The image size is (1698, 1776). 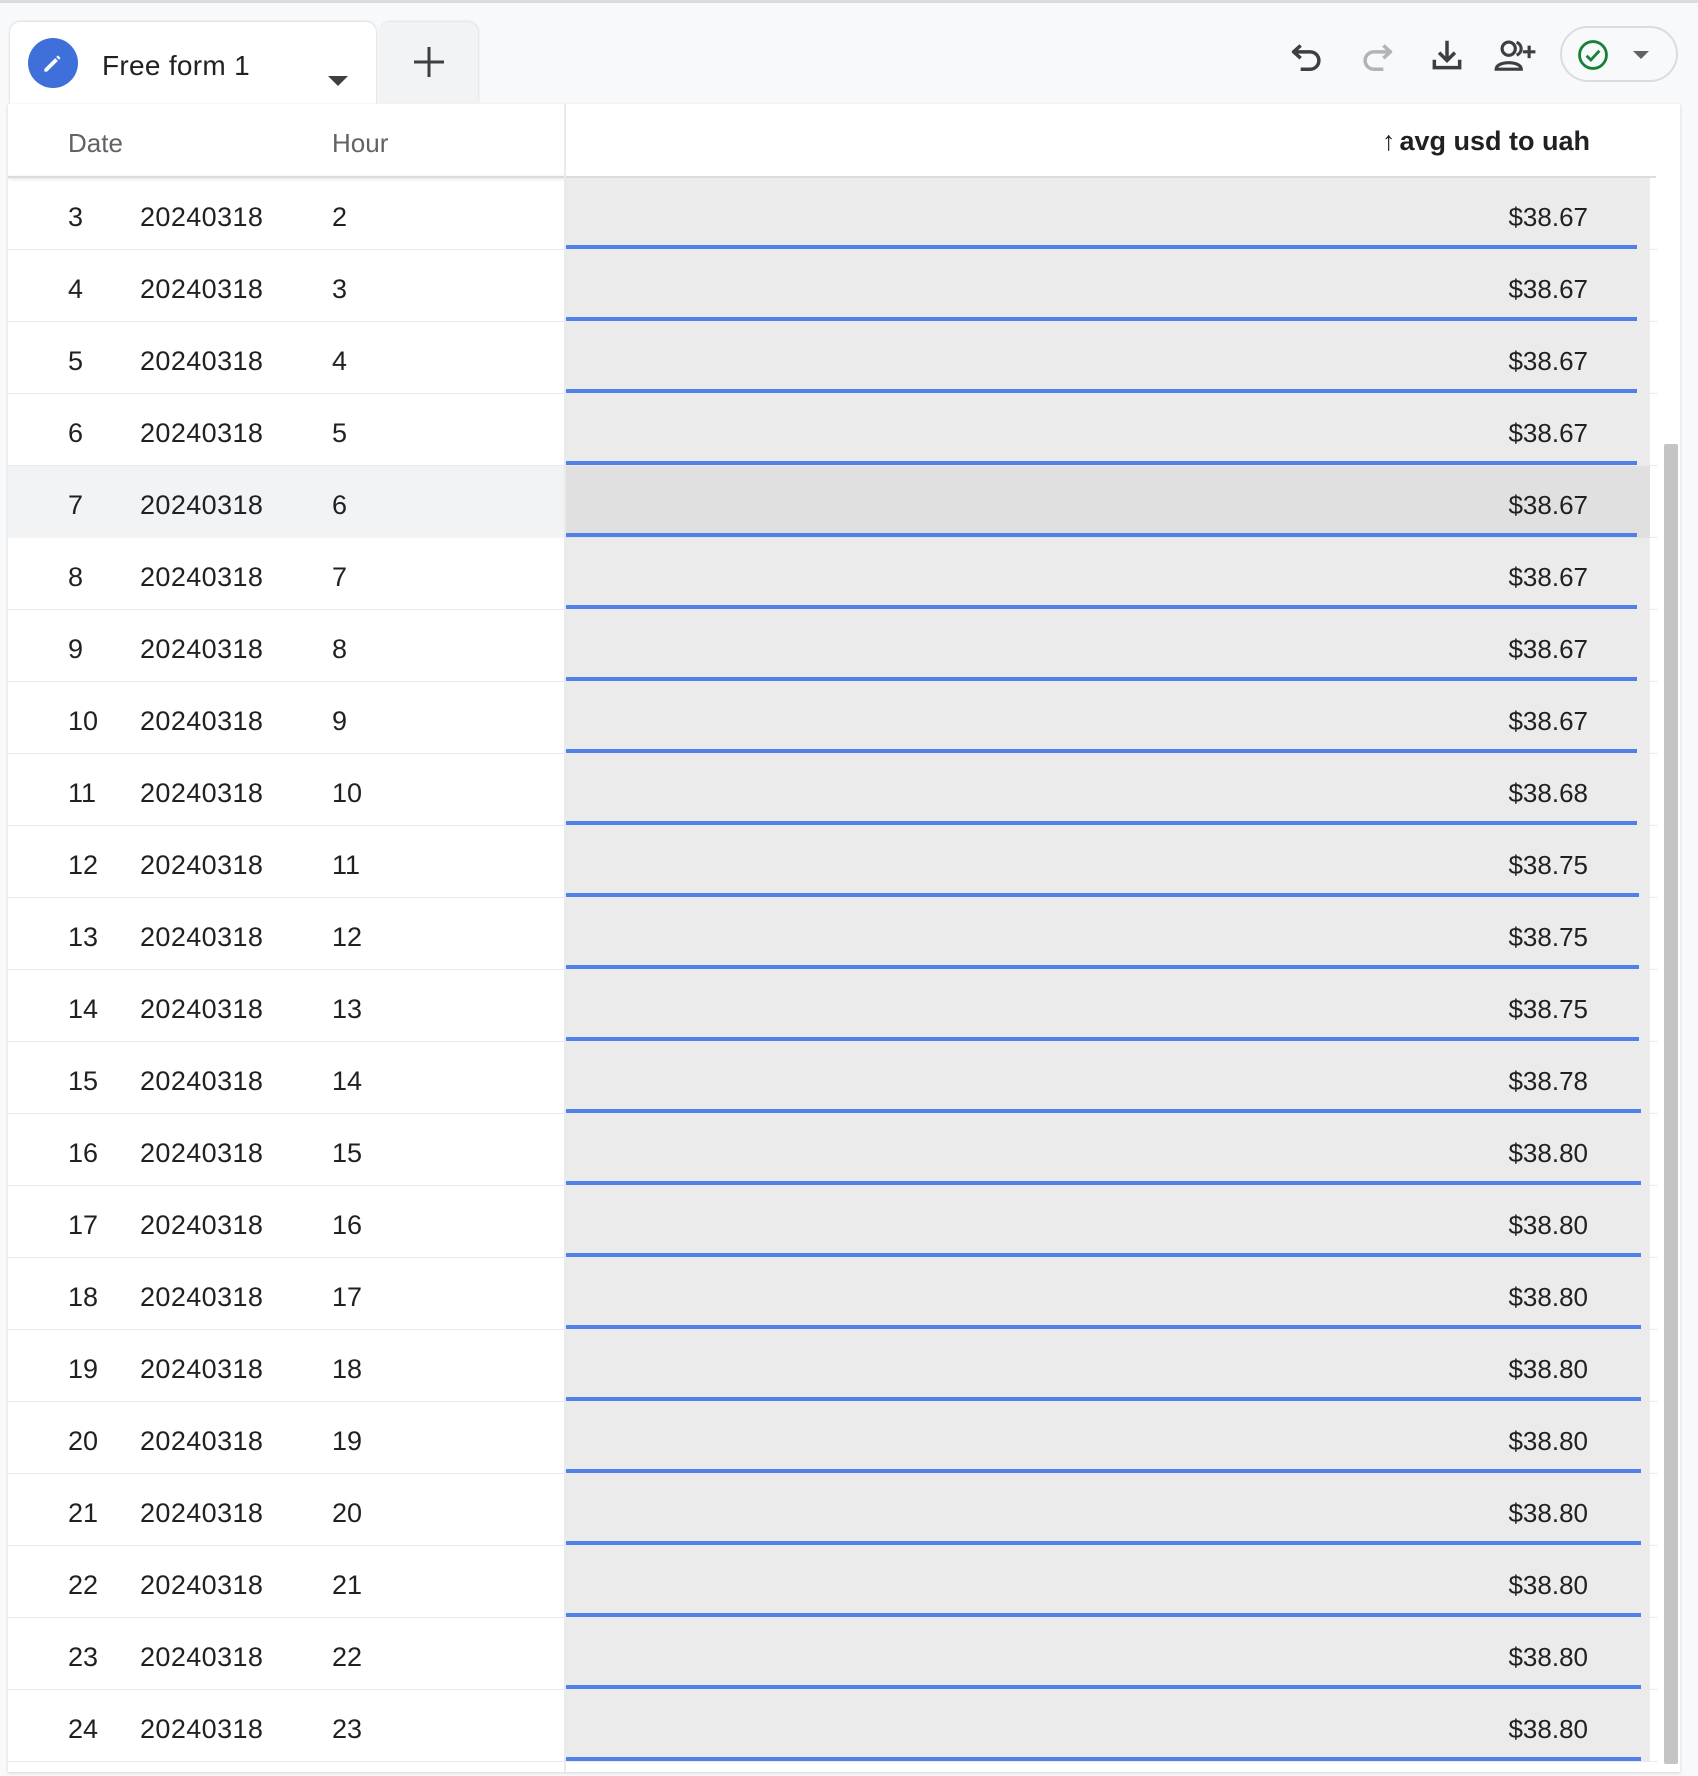 I want to click on cell-hour: 11, so click(x=346, y=865).